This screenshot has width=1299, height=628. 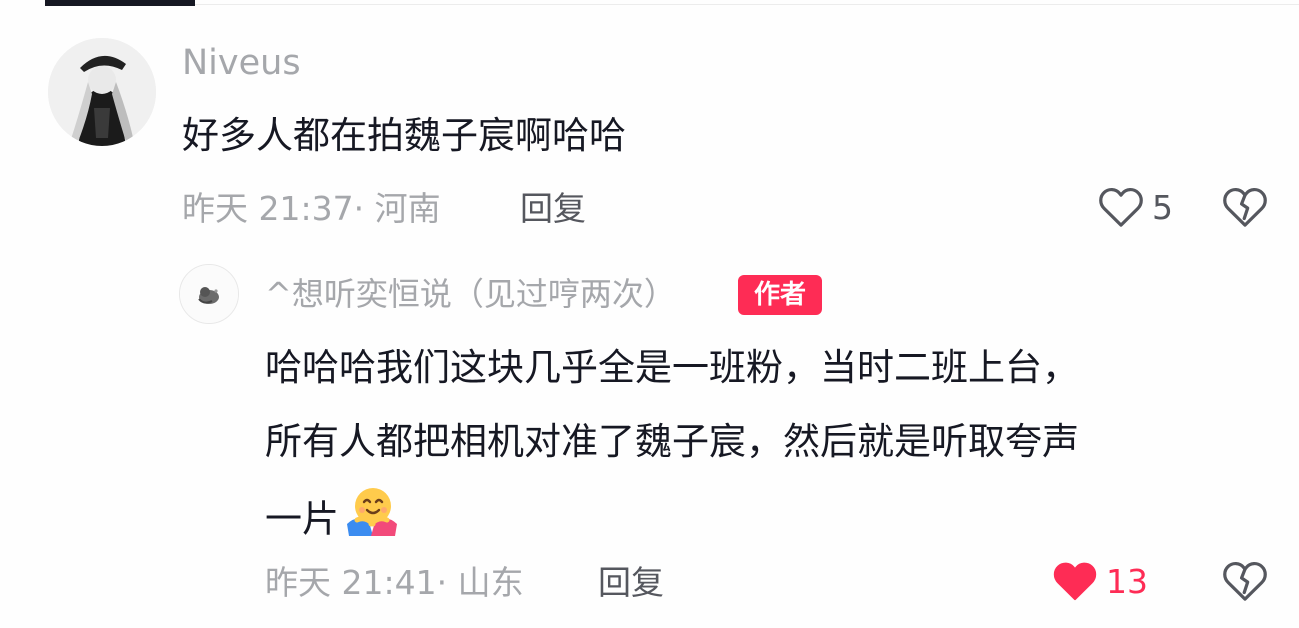 I want to click on reply-time-location: 昨天 21:41· 山东, so click(x=394, y=582).